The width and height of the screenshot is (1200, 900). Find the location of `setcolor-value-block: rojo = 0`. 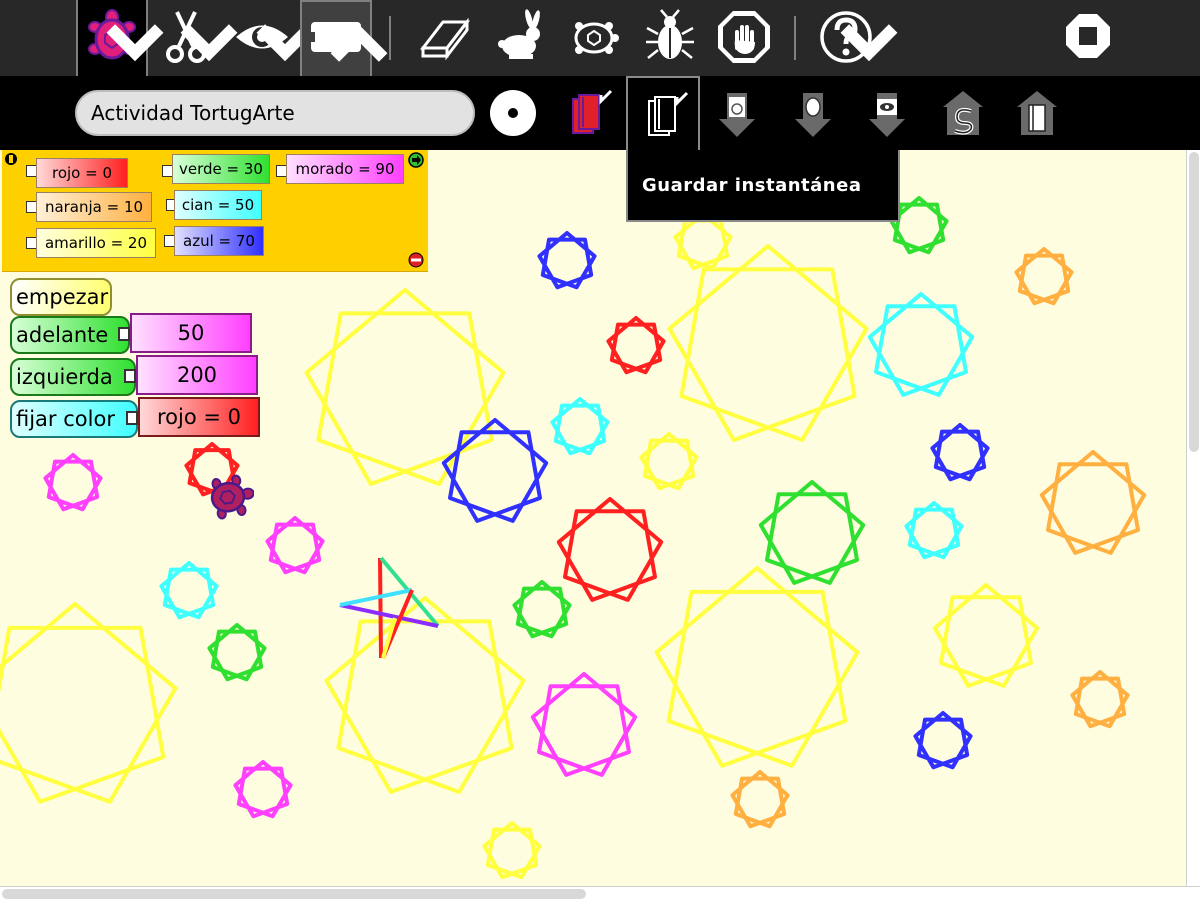

setcolor-value-block: rojo = 0 is located at coordinates (199, 417).